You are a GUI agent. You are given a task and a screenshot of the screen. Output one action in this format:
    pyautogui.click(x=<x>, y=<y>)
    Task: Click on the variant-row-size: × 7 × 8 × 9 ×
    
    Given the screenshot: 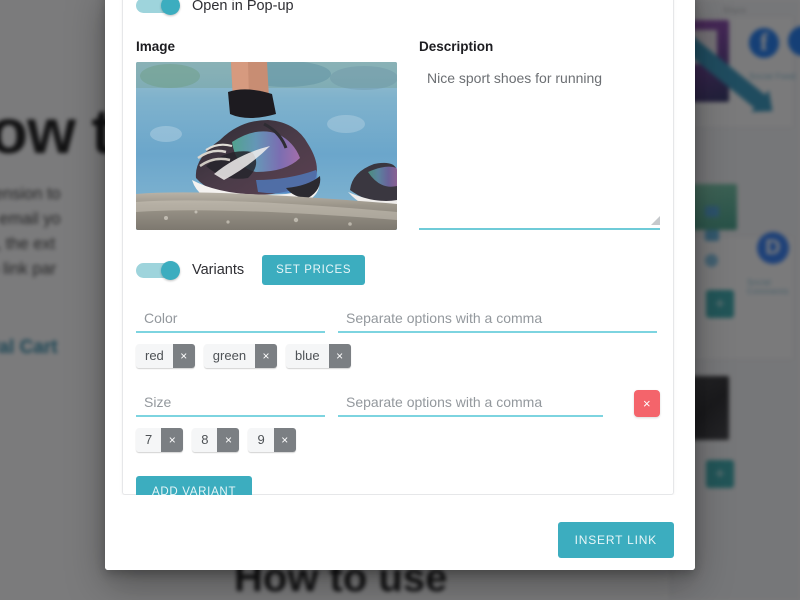 What is the action you would take?
    pyautogui.click(x=398, y=421)
    